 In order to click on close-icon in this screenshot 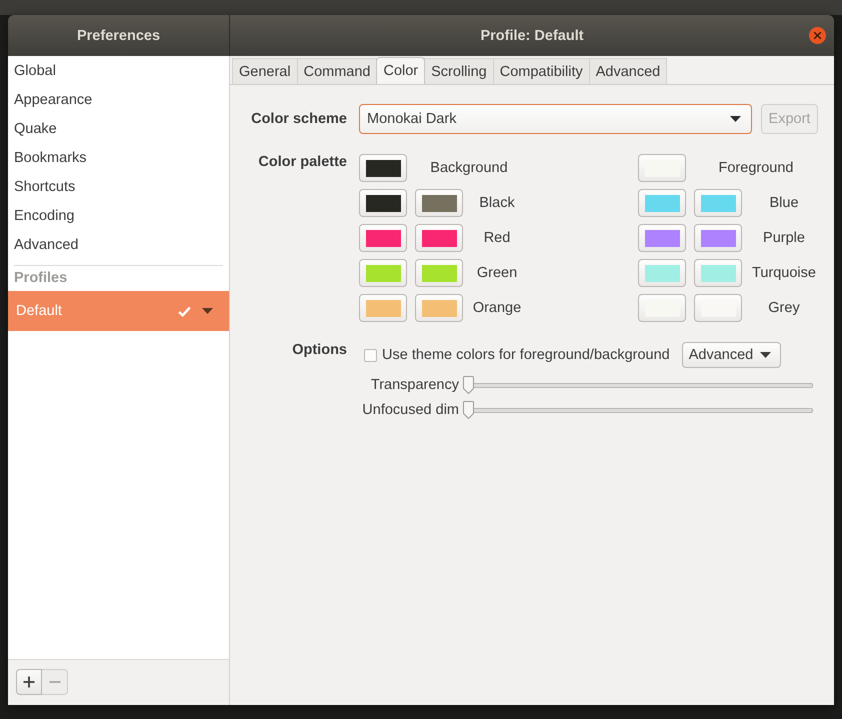, I will do `click(817, 35)`.